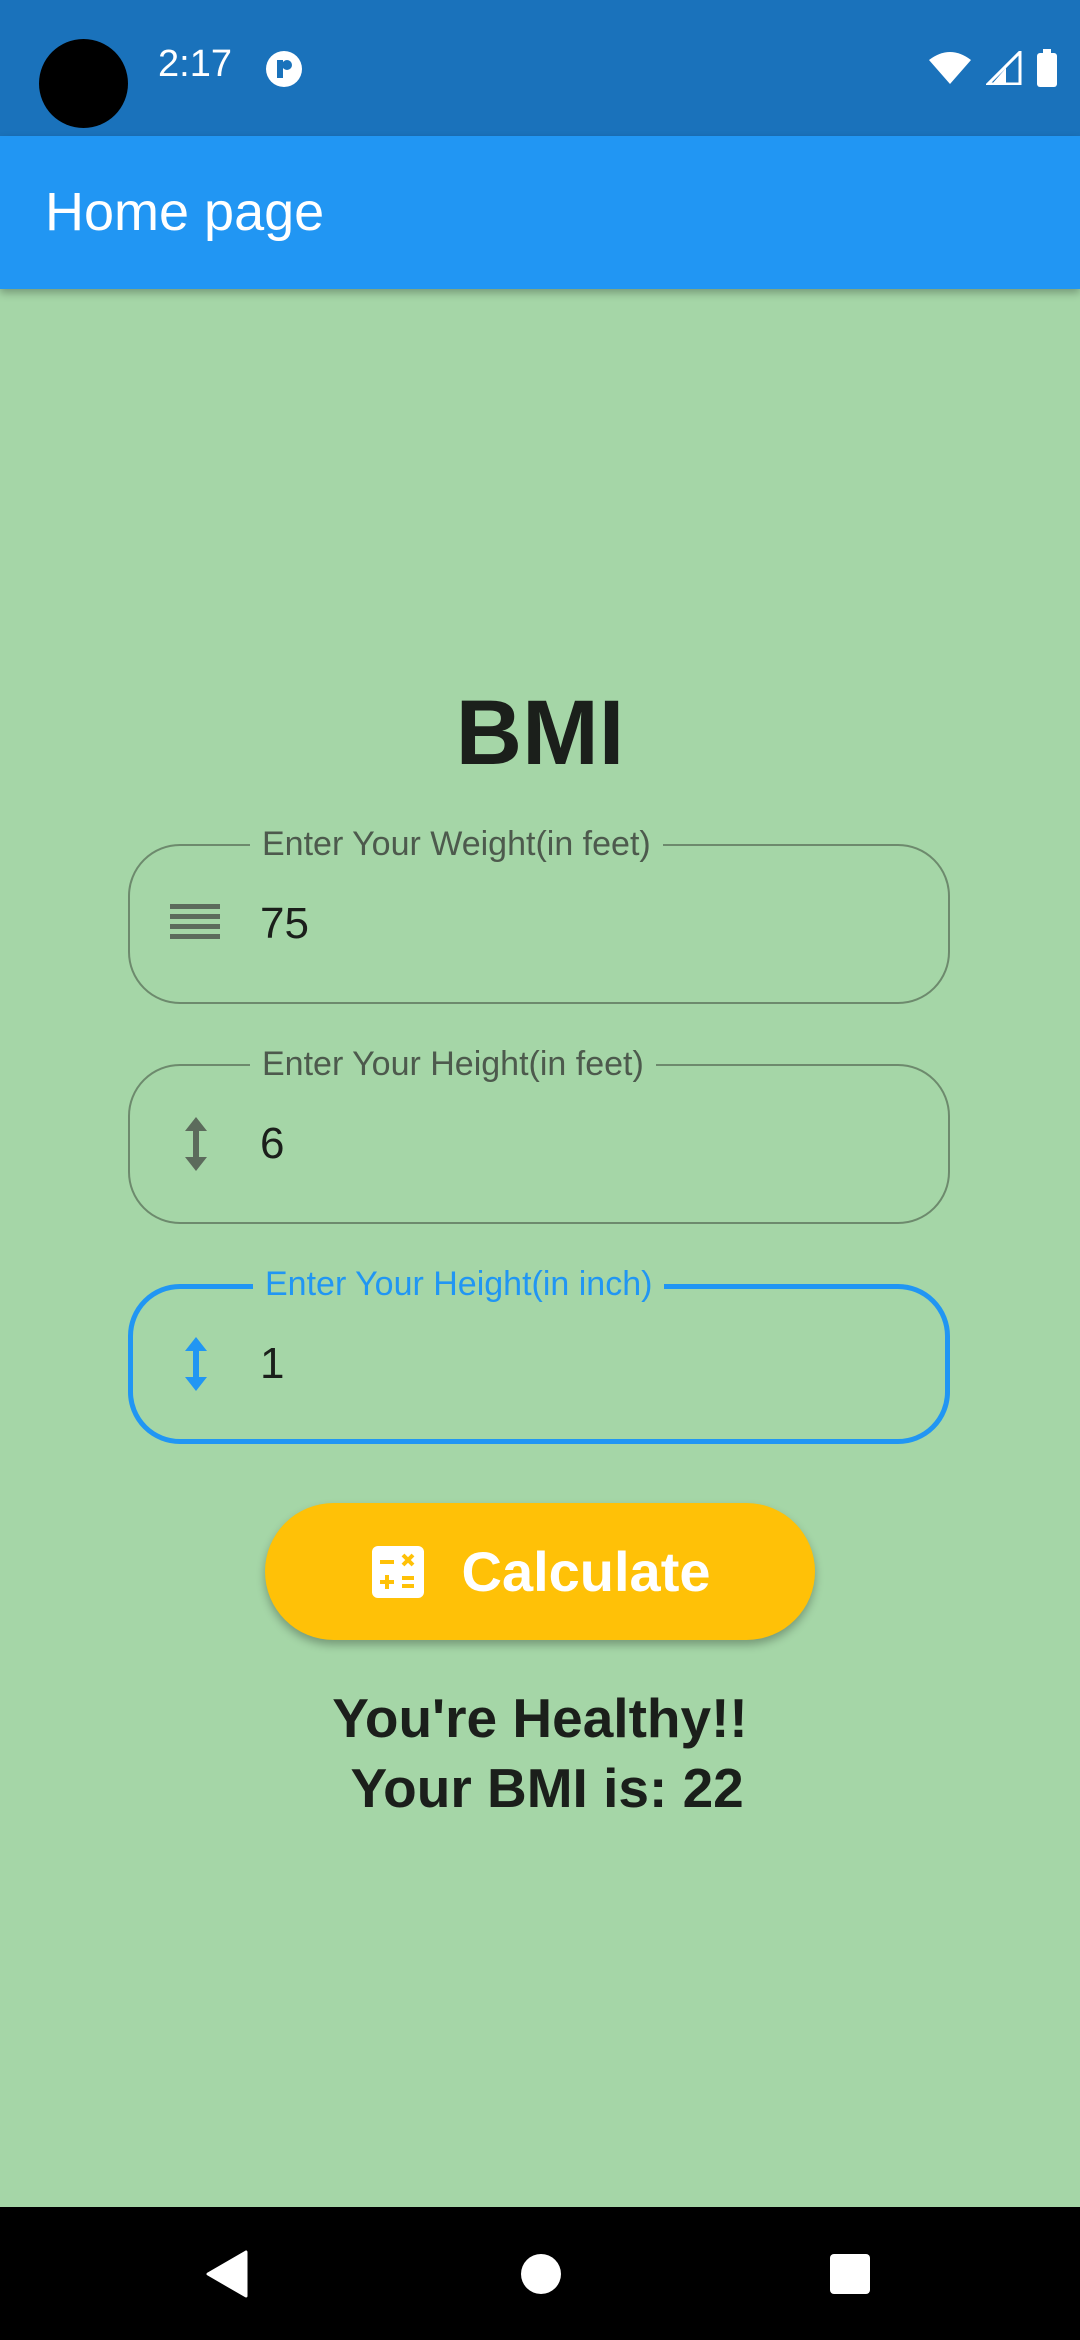 The image size is (1080, 2340). I want to click on calculate-button: Calculate, so click(540, 1571).